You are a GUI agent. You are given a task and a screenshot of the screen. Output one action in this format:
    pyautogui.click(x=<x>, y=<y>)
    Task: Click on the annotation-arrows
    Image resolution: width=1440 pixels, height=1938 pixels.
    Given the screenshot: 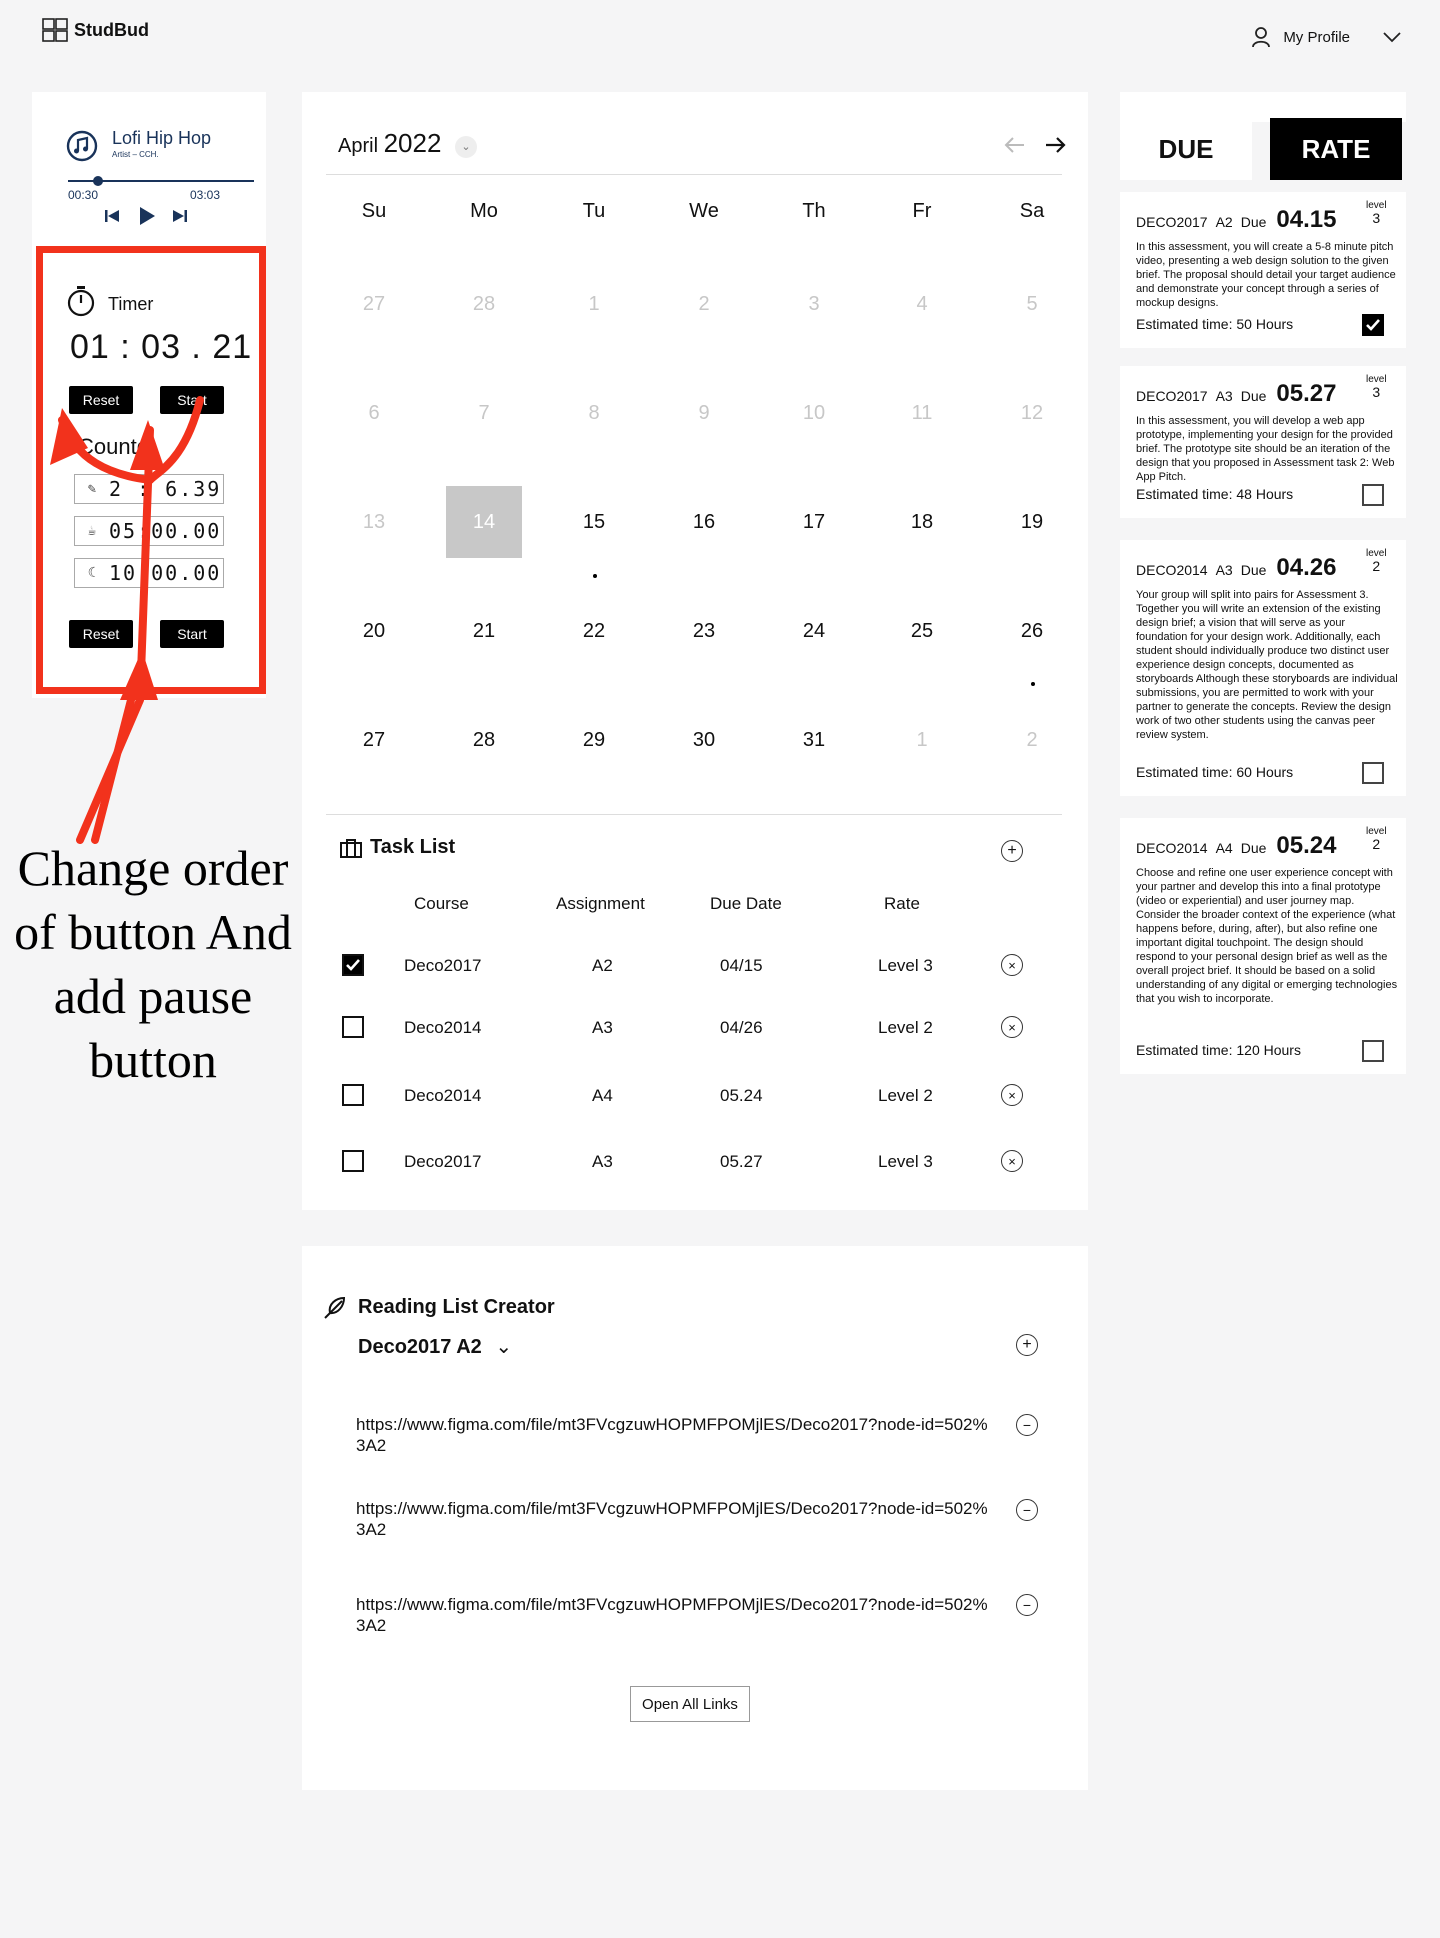 What is the action you would take?
    pyautogui.click(x=127, y=620)
    